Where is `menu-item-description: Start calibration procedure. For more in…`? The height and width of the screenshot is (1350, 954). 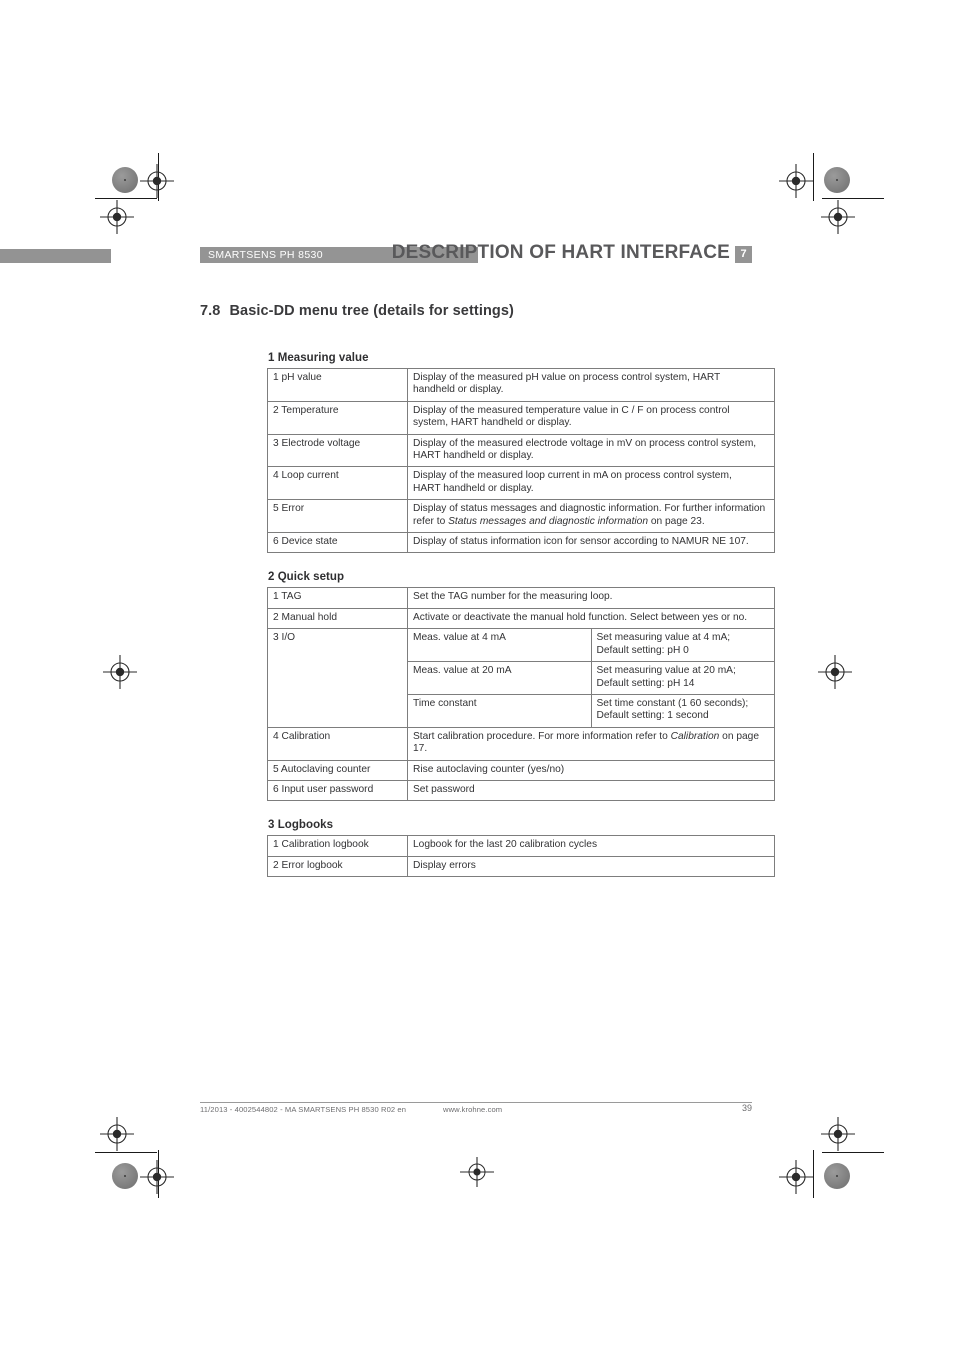 menu-item-description: Start calibration procedure. For more in… is located at coordinates (591, 743).